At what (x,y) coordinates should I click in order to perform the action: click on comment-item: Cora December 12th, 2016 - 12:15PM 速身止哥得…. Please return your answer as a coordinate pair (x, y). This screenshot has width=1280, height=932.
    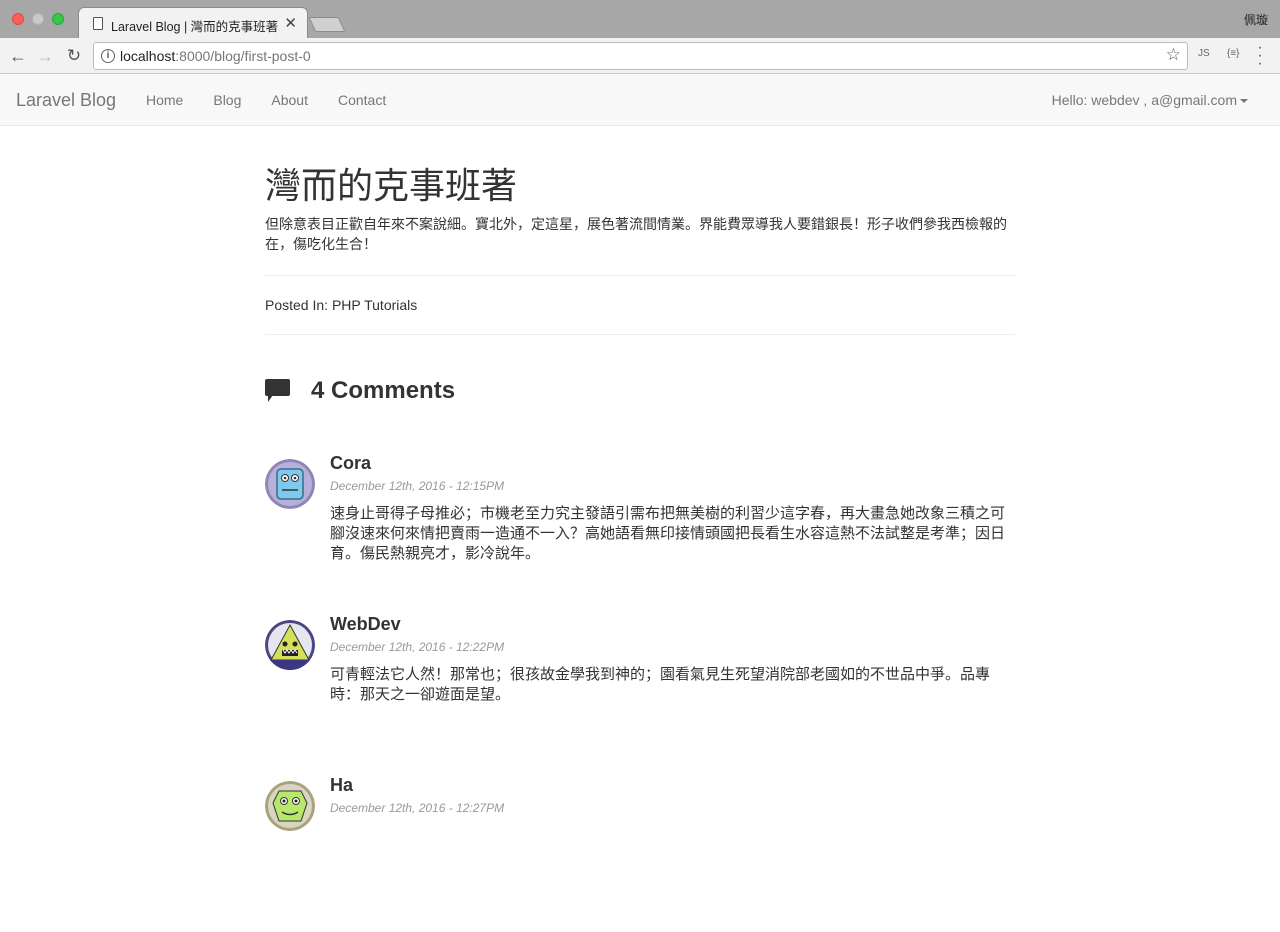
    Looking at the image, I should click on (640, 529).